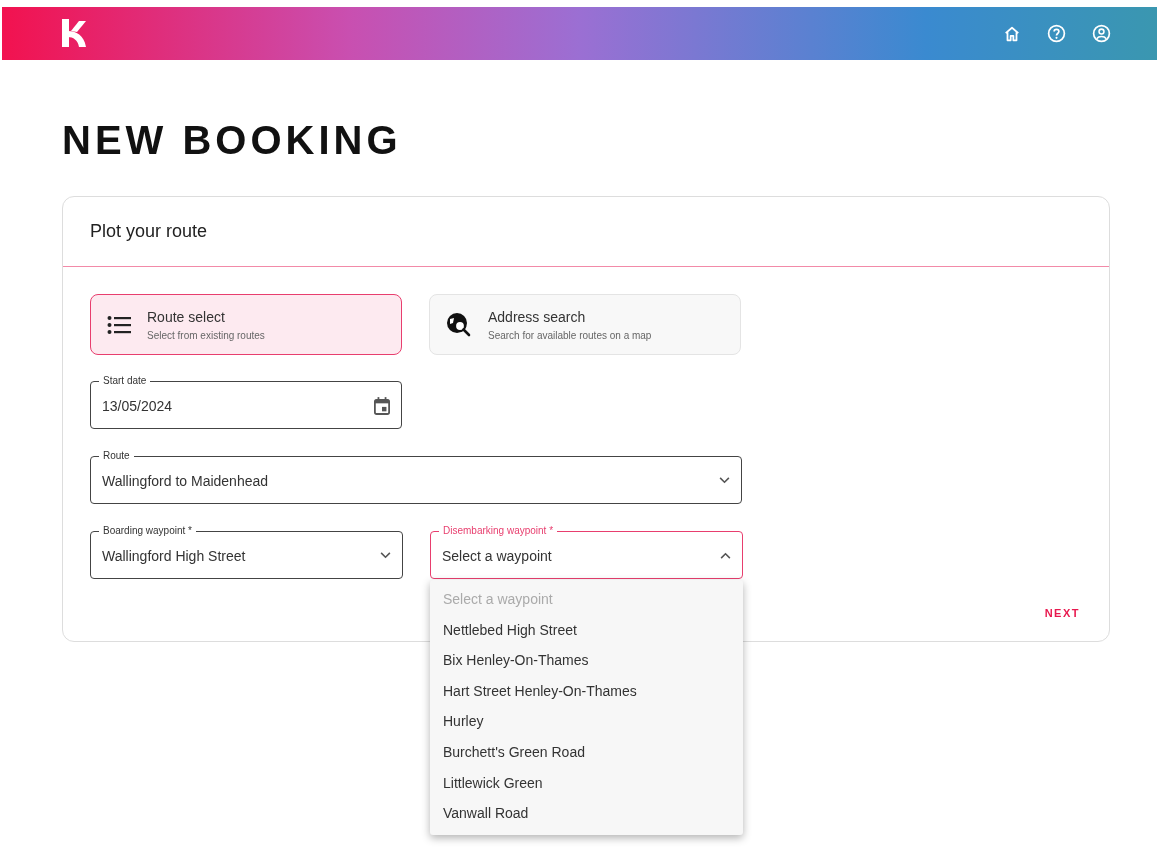 The height and width of the screenshot is (852, 1164). What do you see at coordinates (74, 32) in the screenshot?
I see `logo-icon` at bounding box center [74, 32].